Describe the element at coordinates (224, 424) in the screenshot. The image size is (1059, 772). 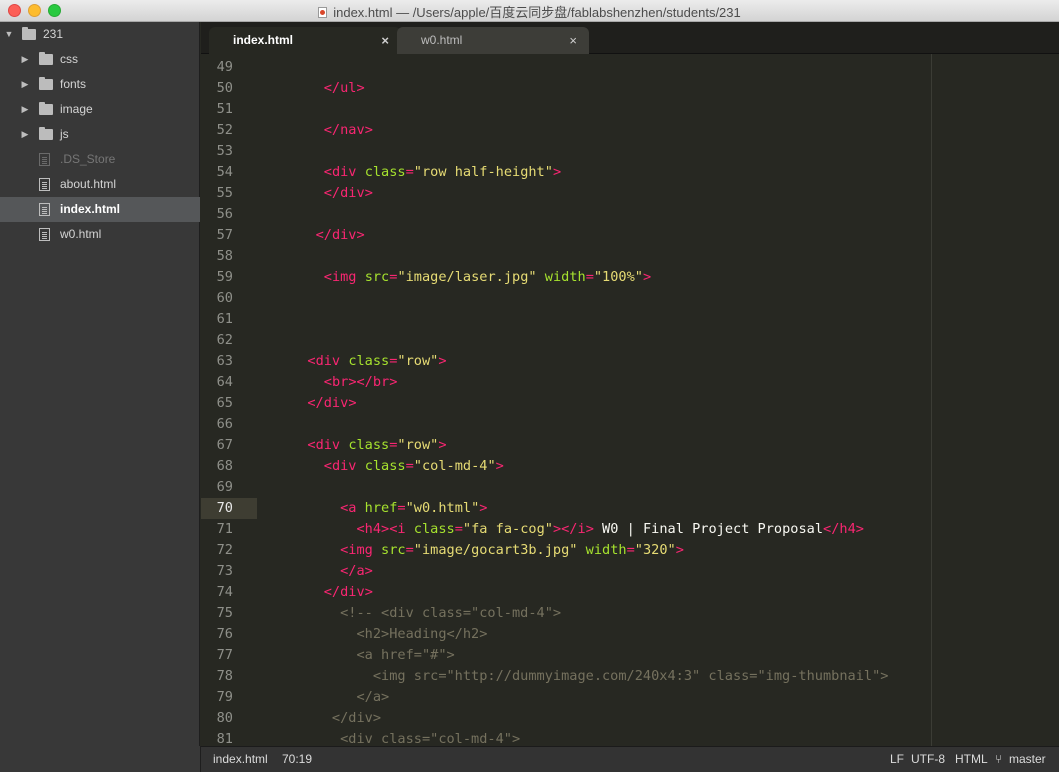
I see `line-number: 66` at that location.